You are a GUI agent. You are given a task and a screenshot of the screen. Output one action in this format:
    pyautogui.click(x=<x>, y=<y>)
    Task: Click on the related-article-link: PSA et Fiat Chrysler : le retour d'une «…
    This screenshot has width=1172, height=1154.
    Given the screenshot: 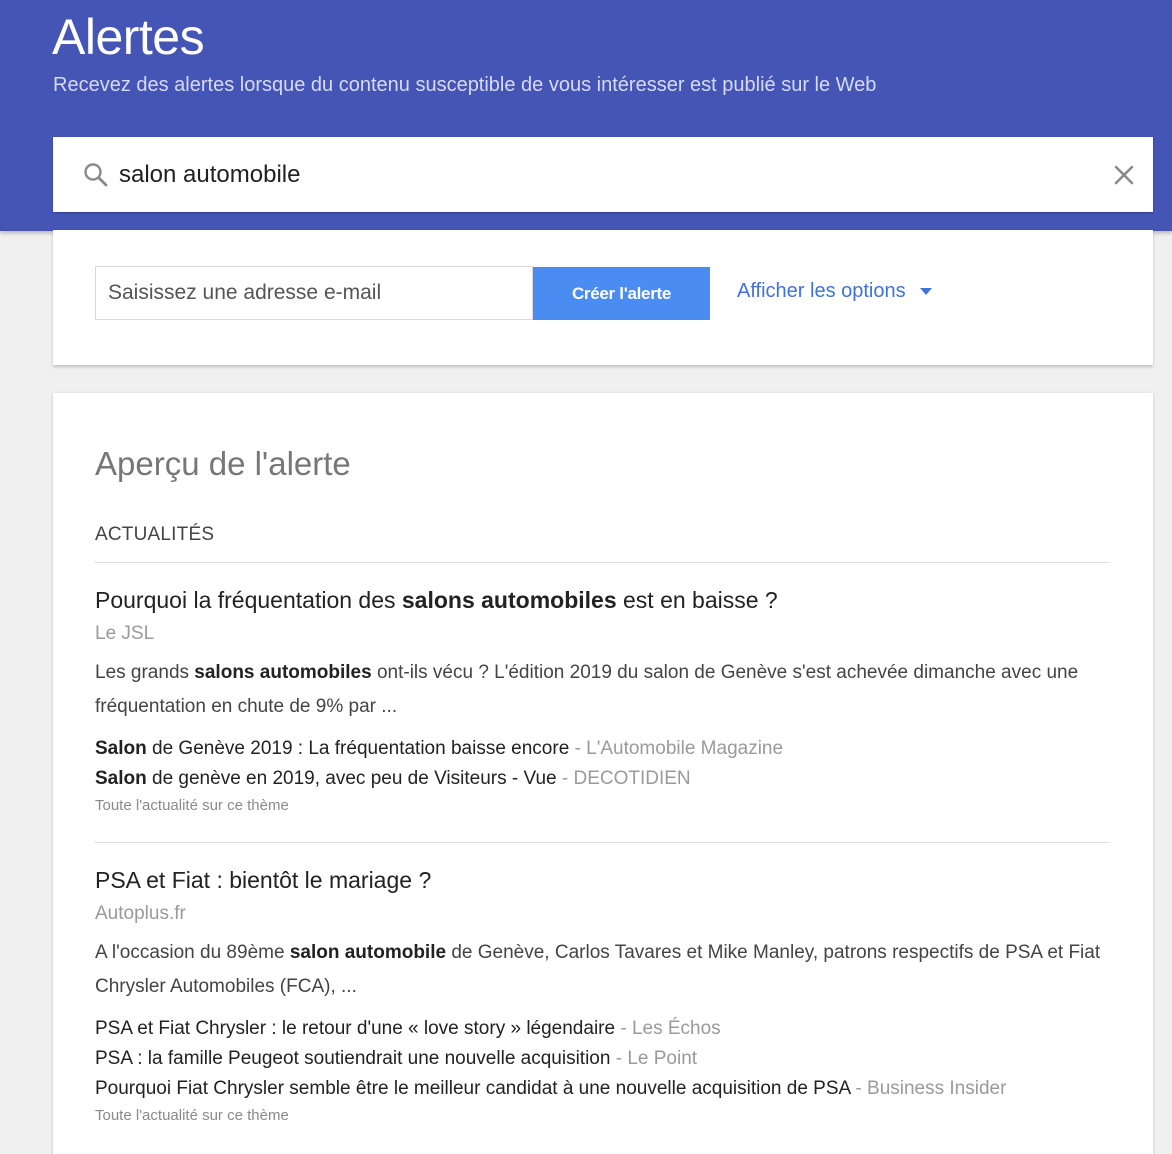 What is the action you would take?
    pyautogui.click(x=605, y=1029)
    